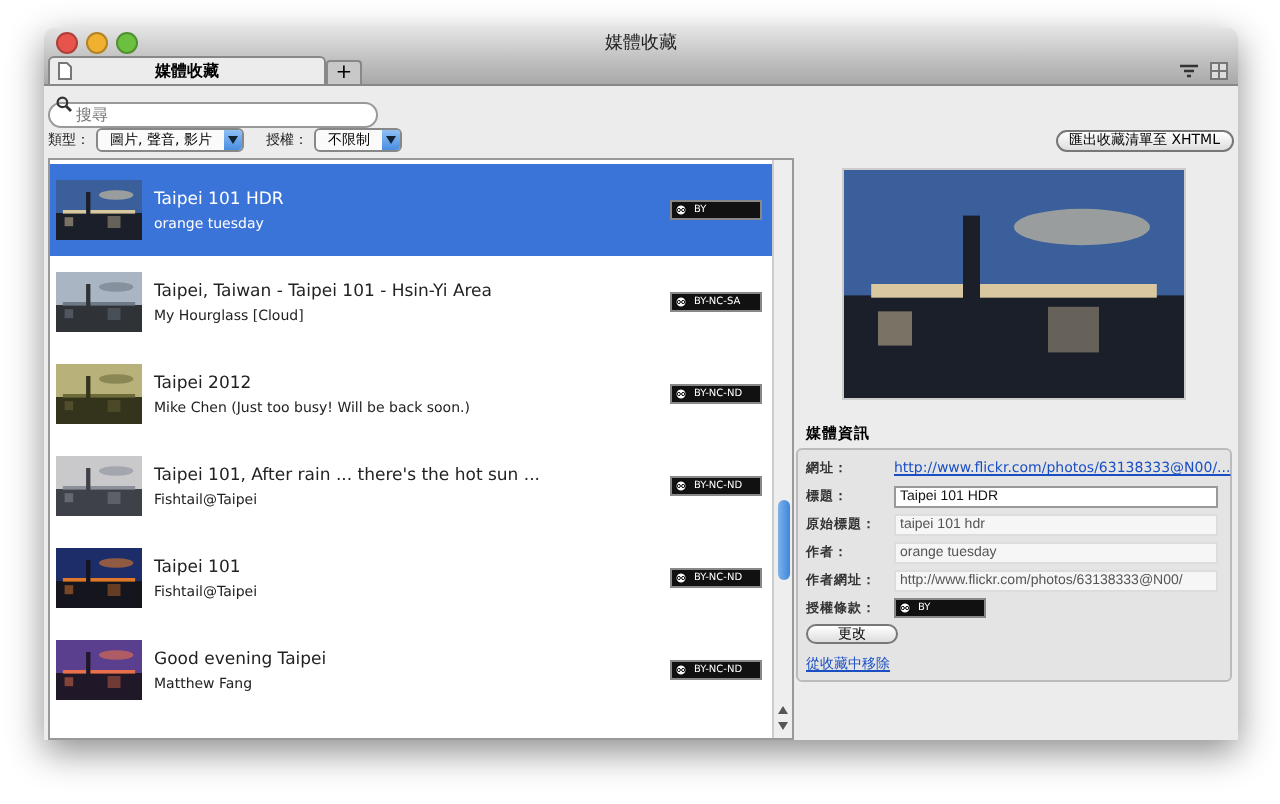 Image resolution: width=1280 pixels, height=804 pixels. What do you see at coordinates (641, 43) in the screenshot?
I see `window-title: 媒體收藏` at bounding box center [641, 43].